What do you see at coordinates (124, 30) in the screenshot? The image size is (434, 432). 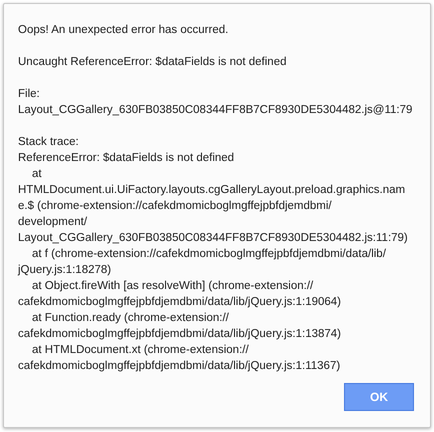 I see `error-message: Oops! An unexpected error has occurred.` at bounding box center [124, 30].